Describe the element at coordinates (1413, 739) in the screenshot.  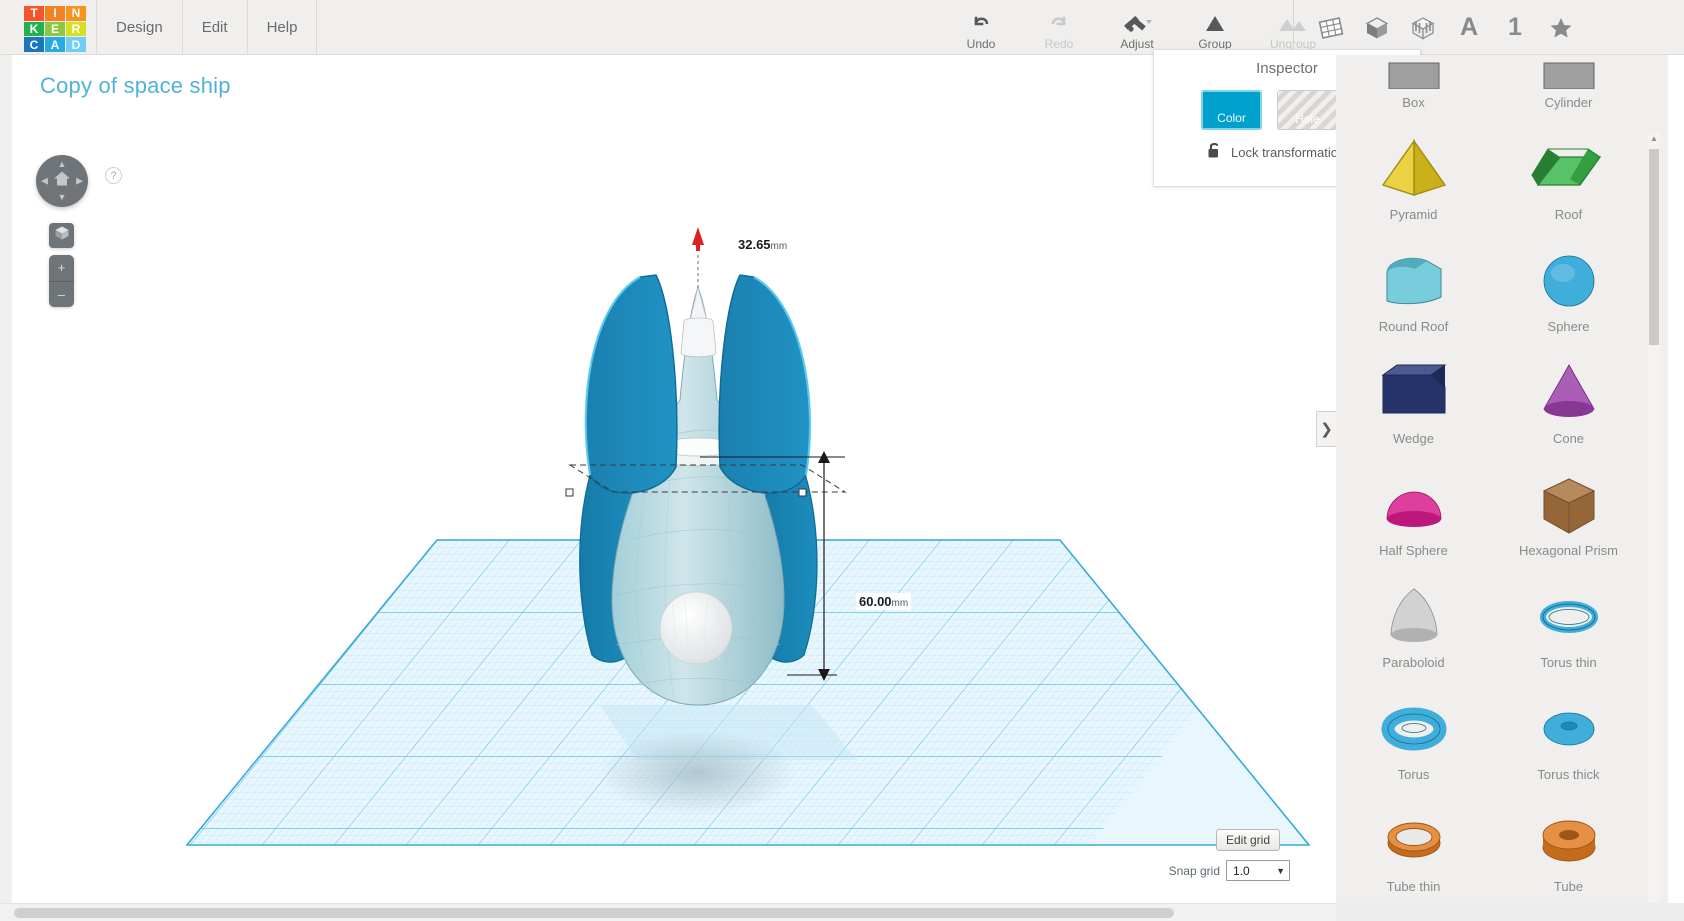
I see `shape-torus: Torus` at that location.